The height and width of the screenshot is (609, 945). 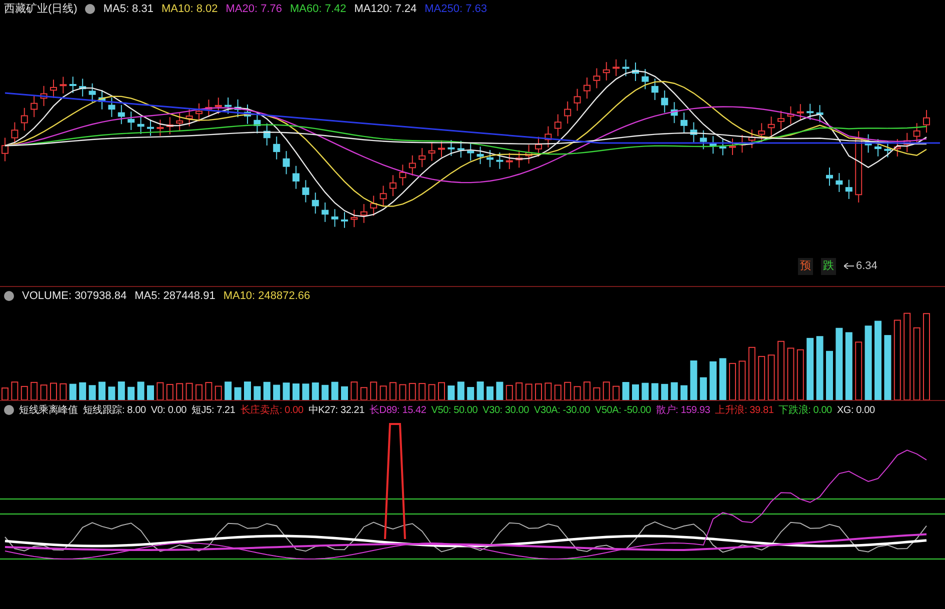 What do you see at coordinates (454, 411) in the screenshot?
I see `legend-value: V50: 50.00` at bounding box center [454, 411].